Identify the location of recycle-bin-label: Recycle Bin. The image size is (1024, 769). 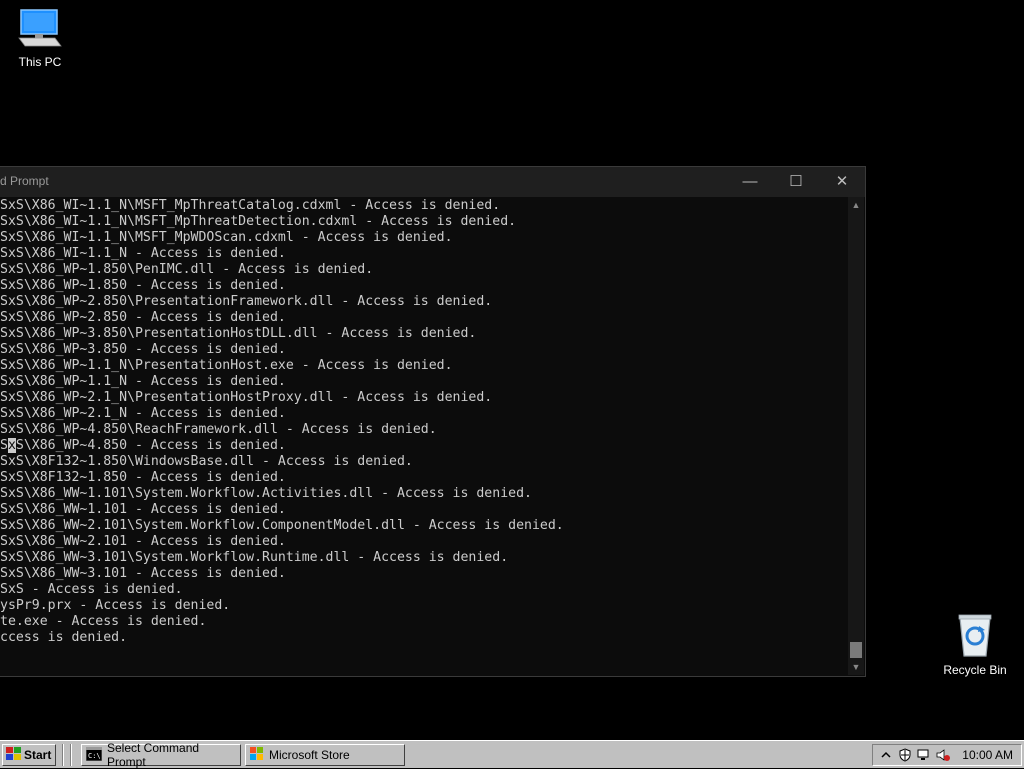
(975, 670).